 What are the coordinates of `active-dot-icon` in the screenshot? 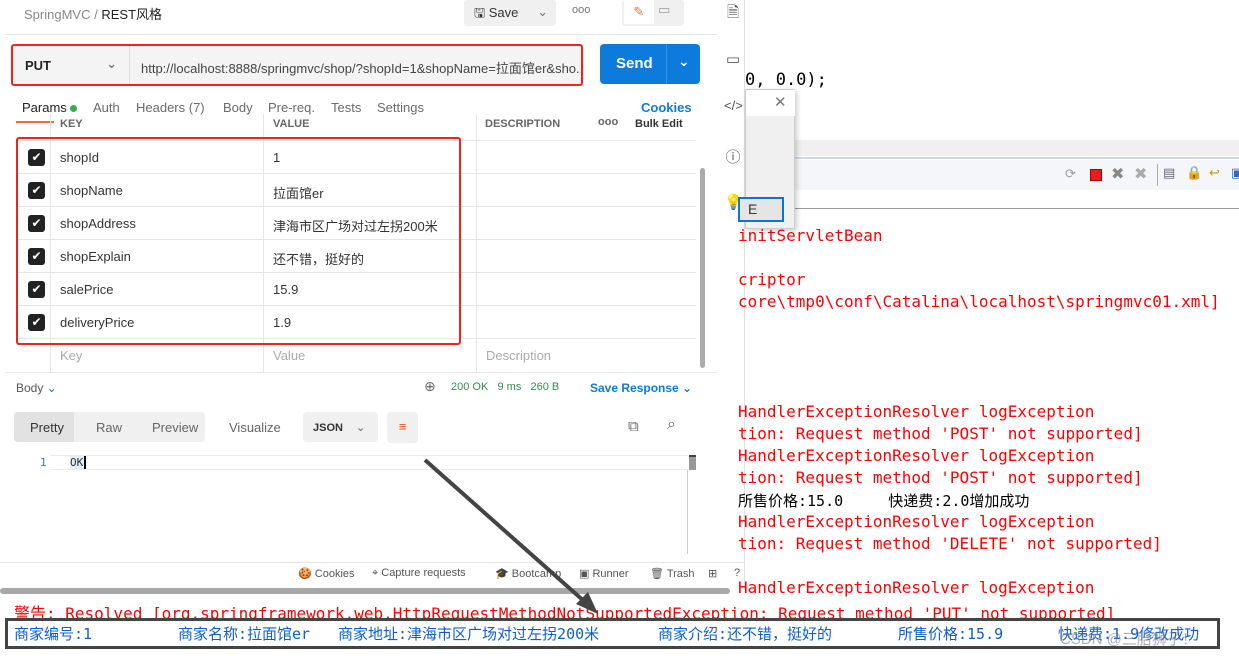 It's located at (74, 108).